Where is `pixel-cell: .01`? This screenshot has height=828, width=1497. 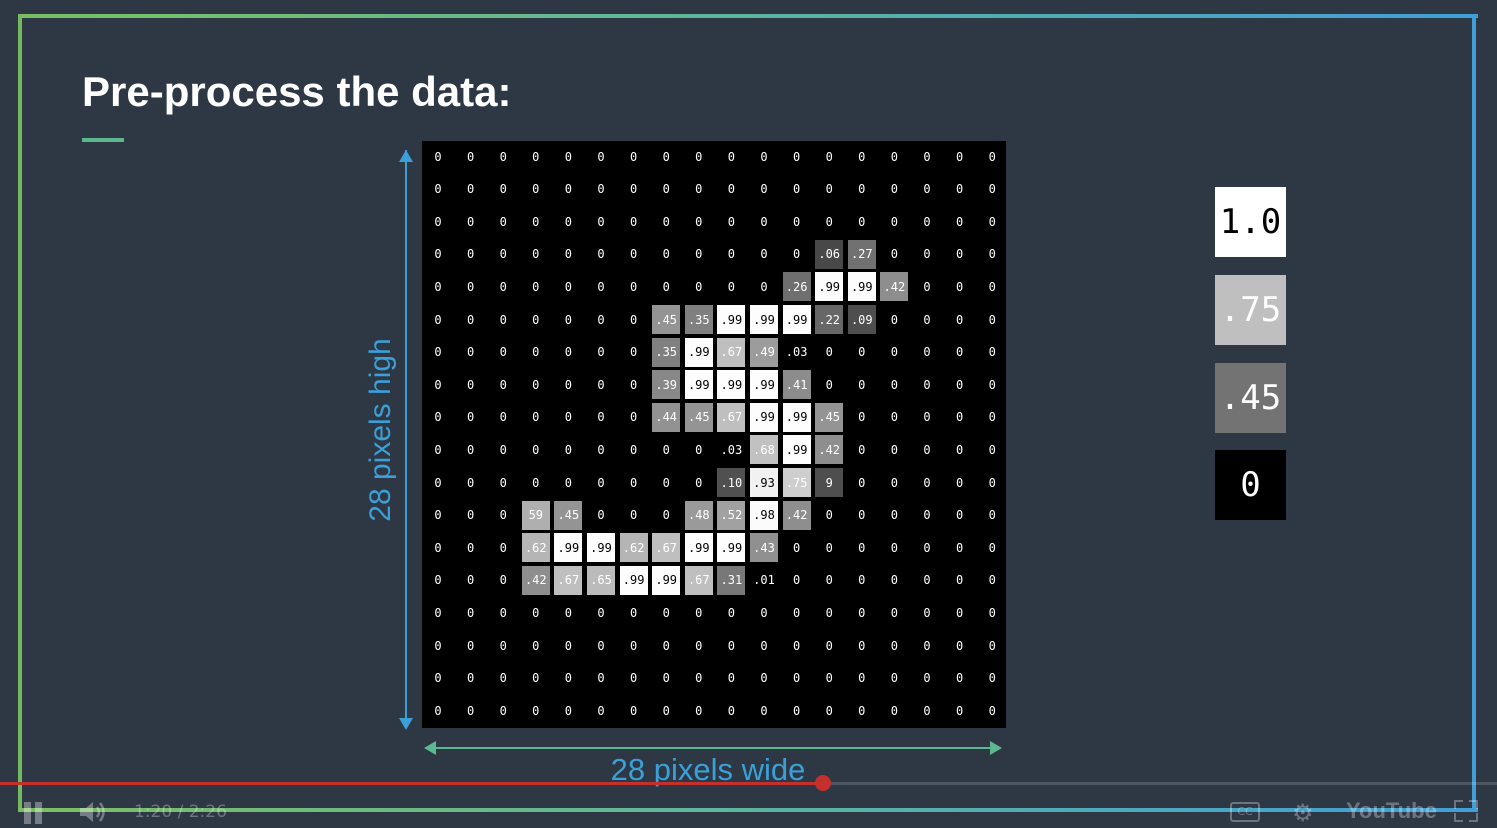
pixel-cell: .01 is located at coordinates (764, 580).